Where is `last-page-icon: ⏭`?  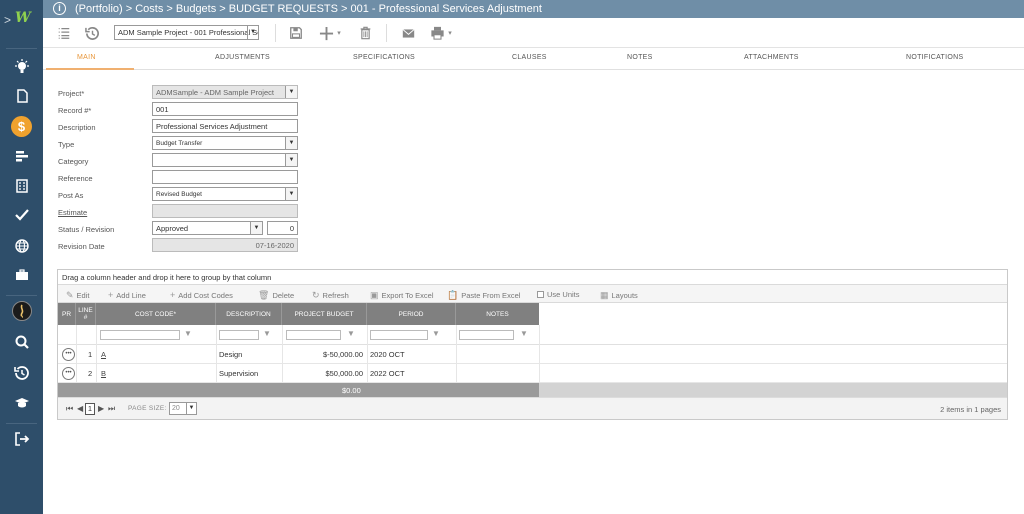 last-page-icon: ⏭ is located at coordinates (111, 409).